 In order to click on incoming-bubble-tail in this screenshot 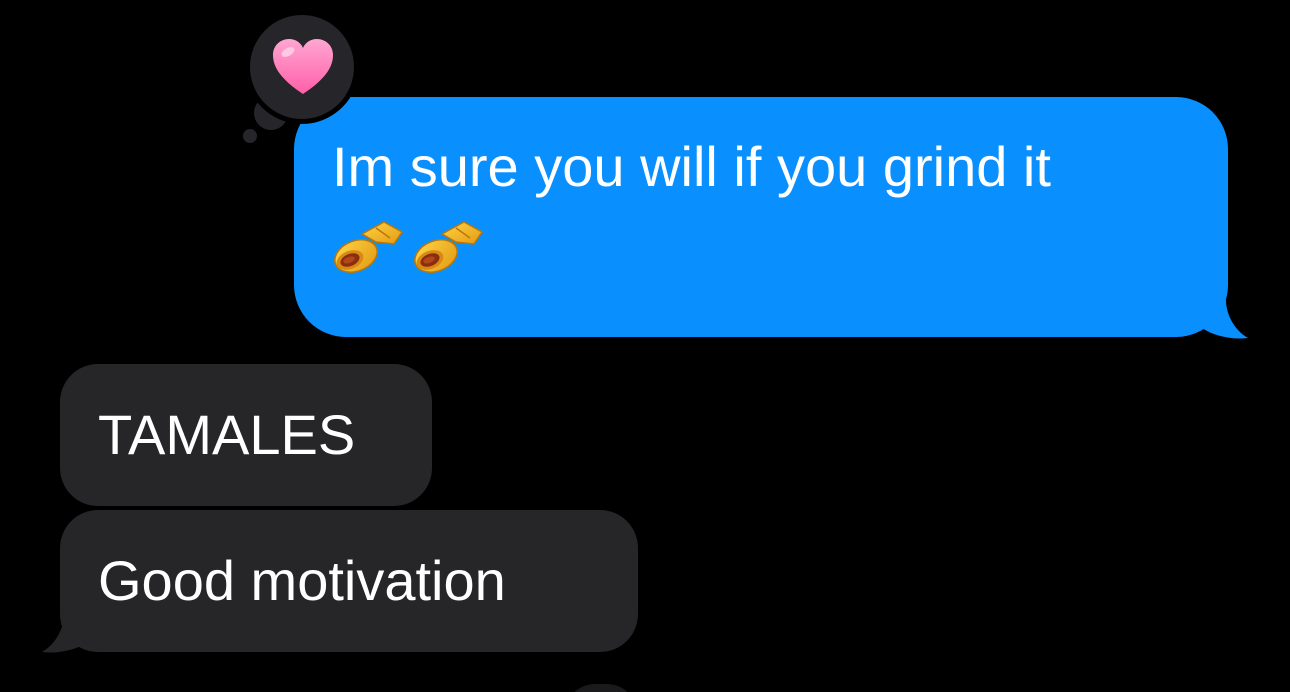, I will do `click(68, 633)`.